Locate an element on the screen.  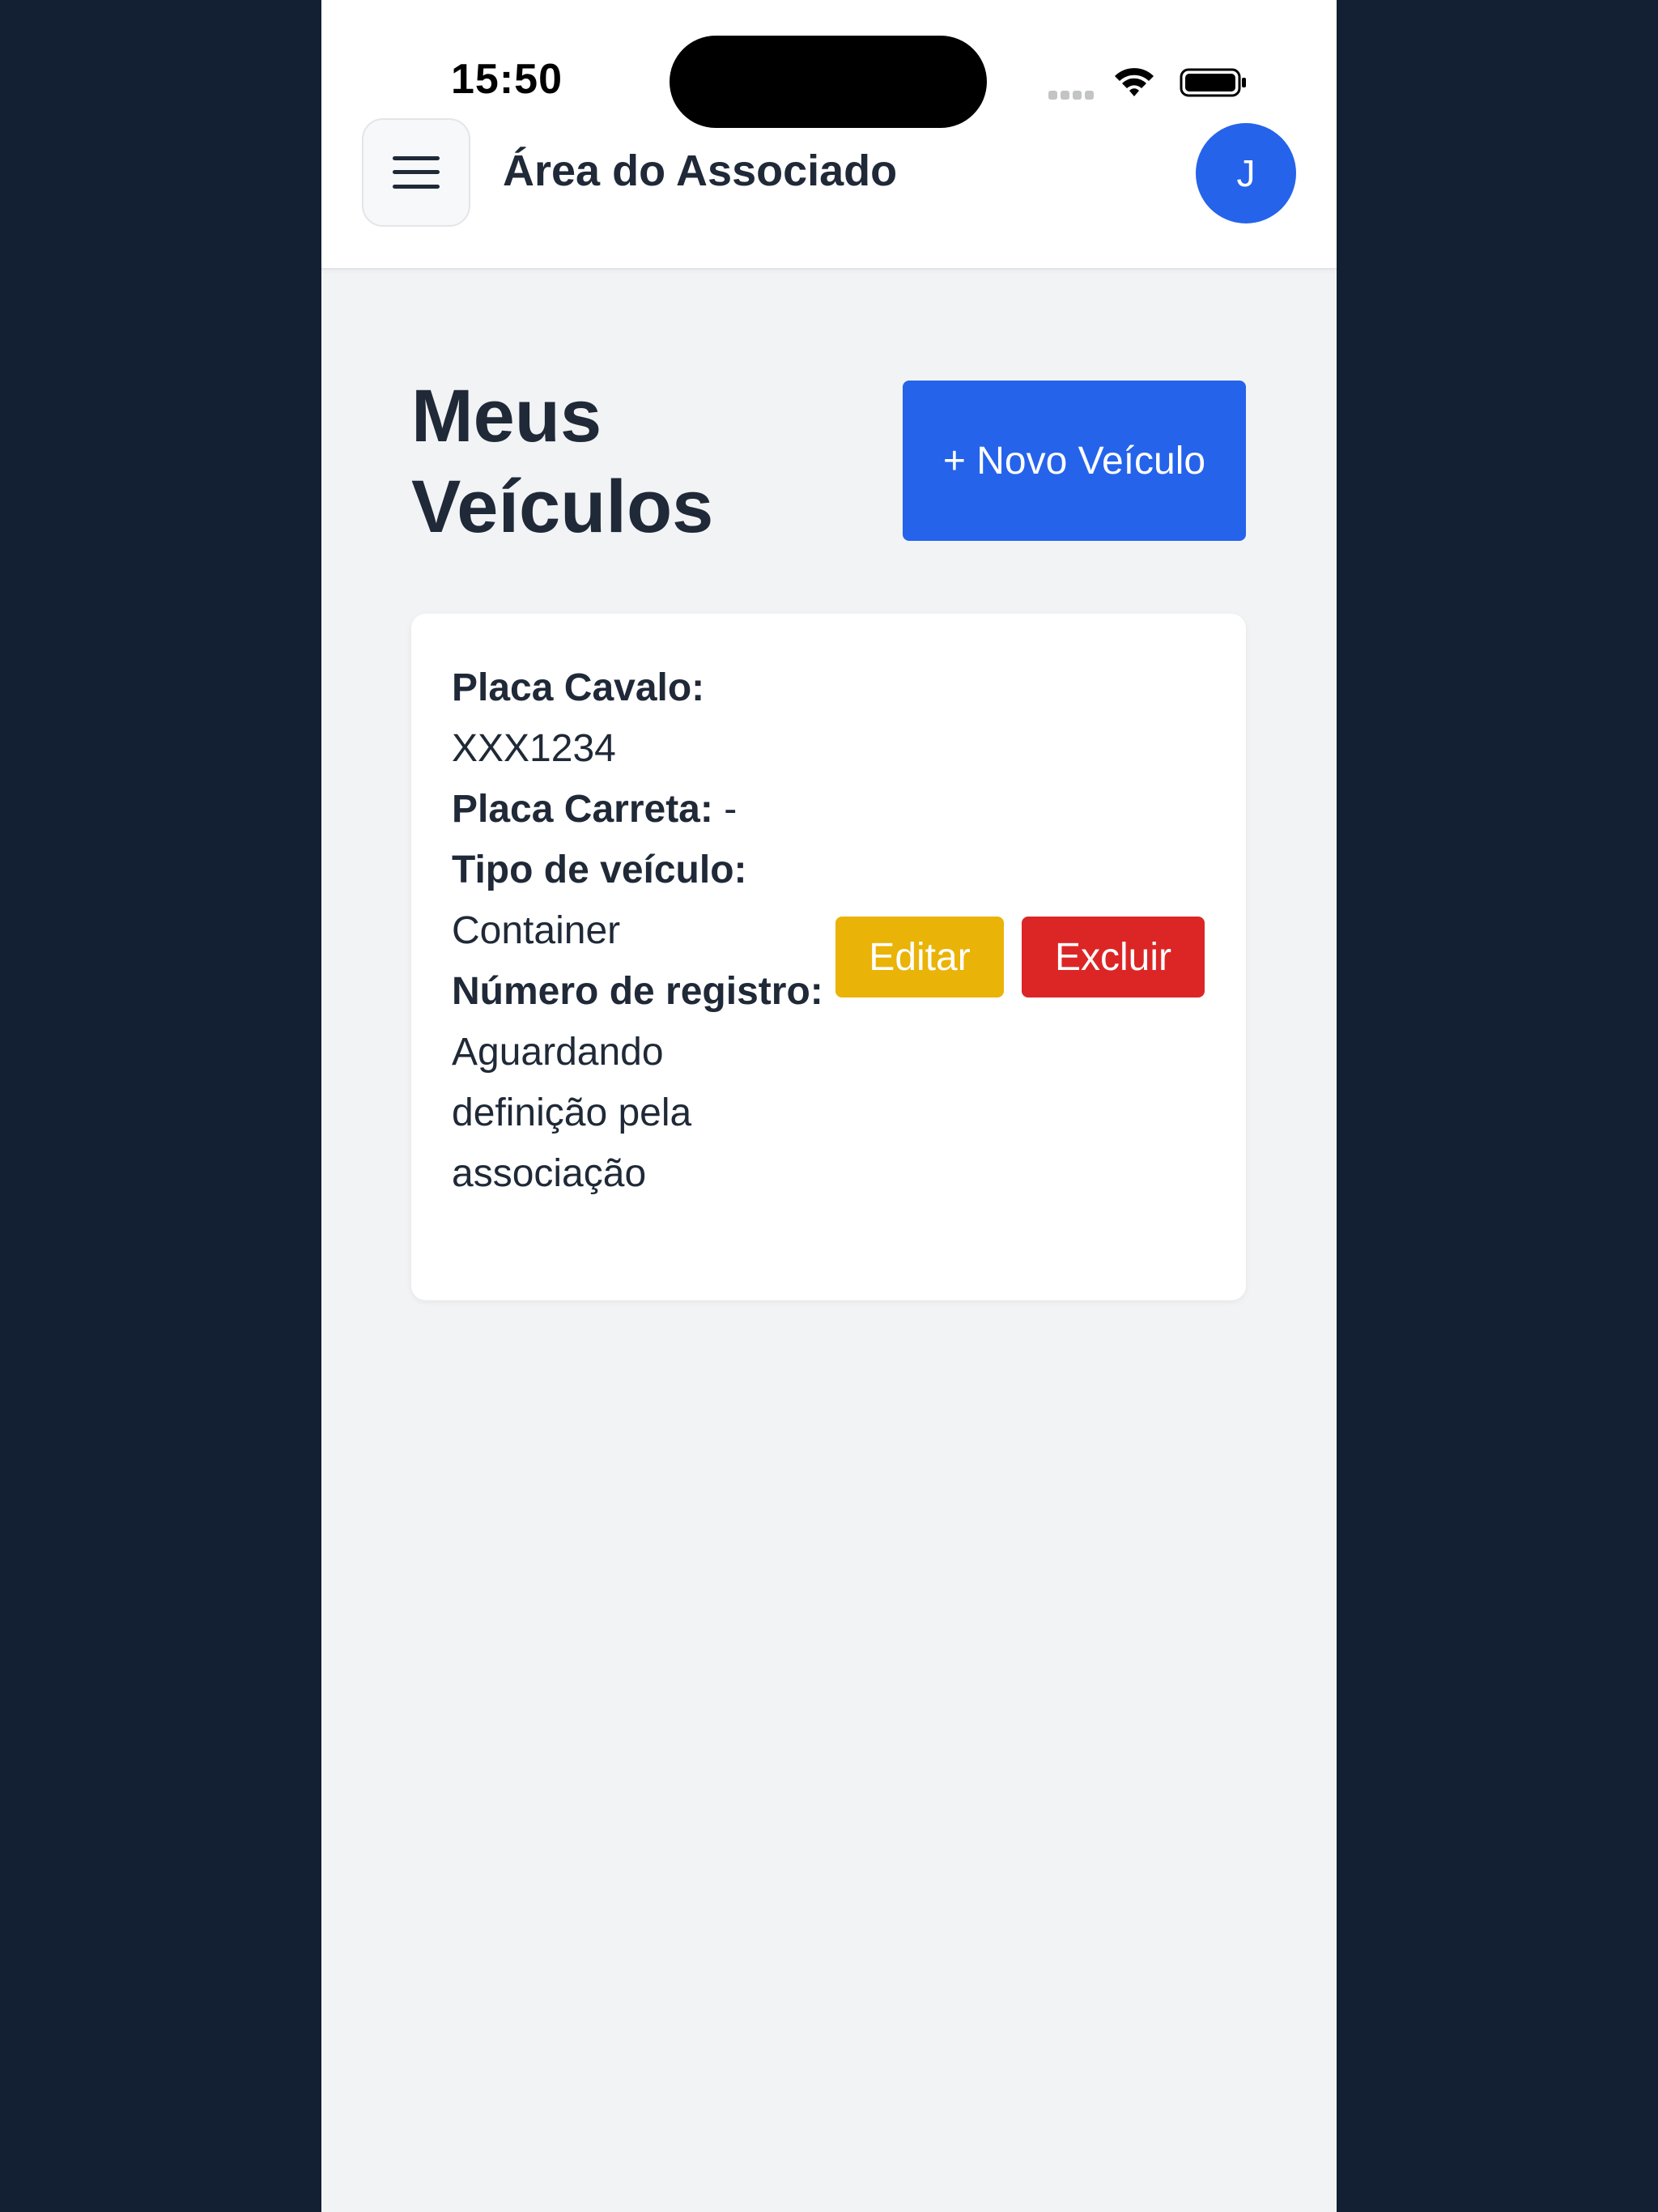
hamburger-menu-icon is located at coordinates (416, 173).